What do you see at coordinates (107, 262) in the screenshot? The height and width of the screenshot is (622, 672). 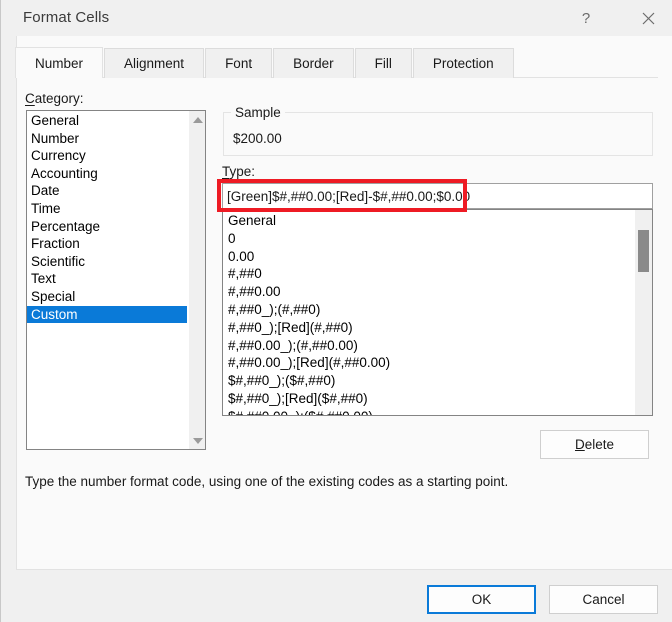 I see `list-item: Scientific` at bounding box center [107, 262].